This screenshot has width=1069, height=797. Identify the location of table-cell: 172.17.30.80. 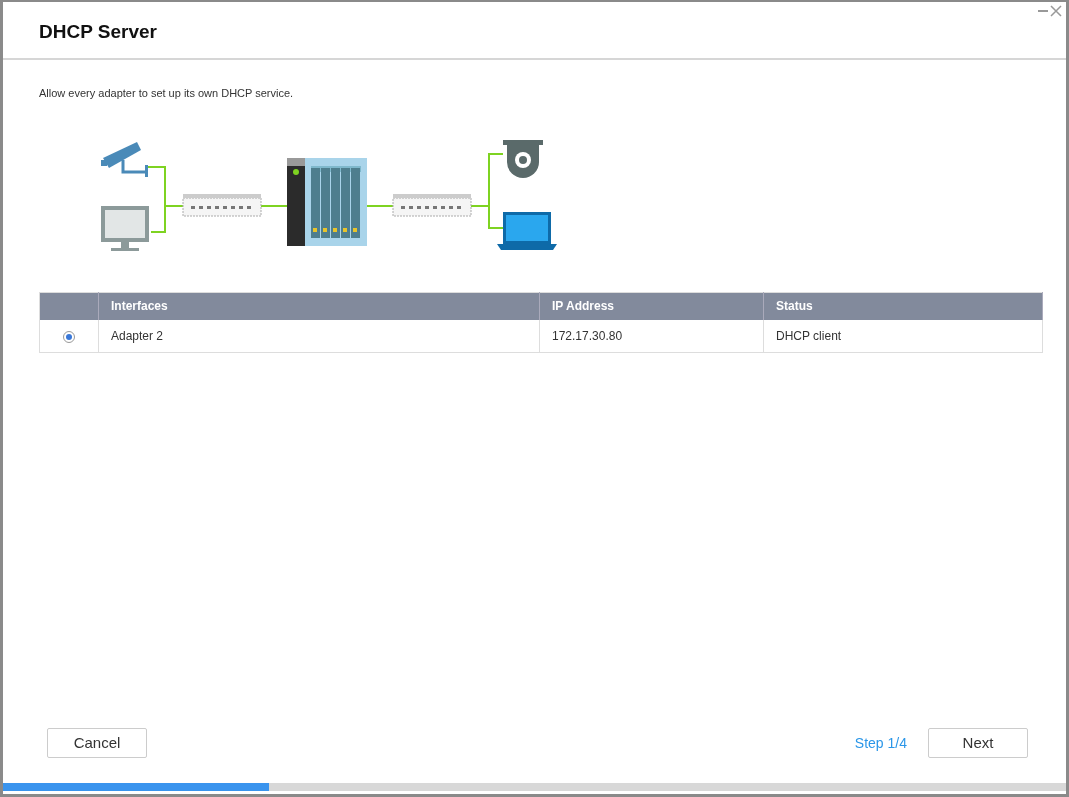
(651, 336).